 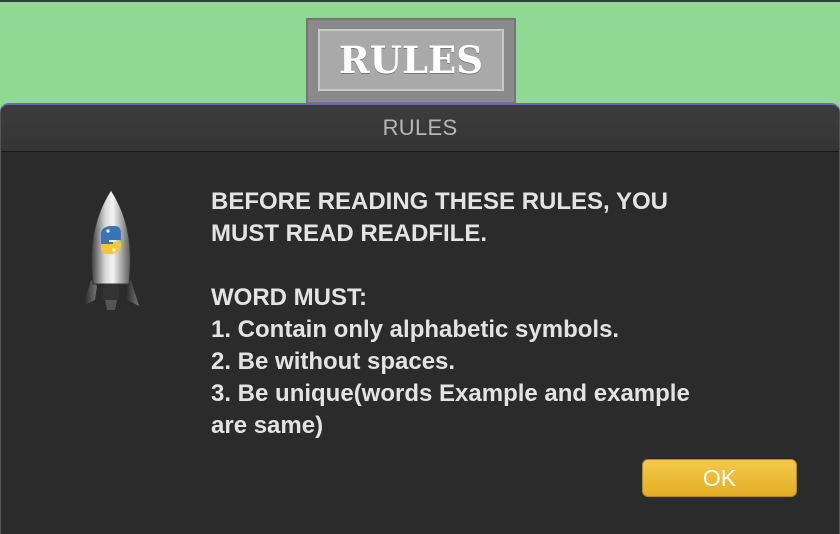 What do you see at coordinates (719, 478) in the screenshot?
I see `ok-button: OK` at bounding box center [719, 478].